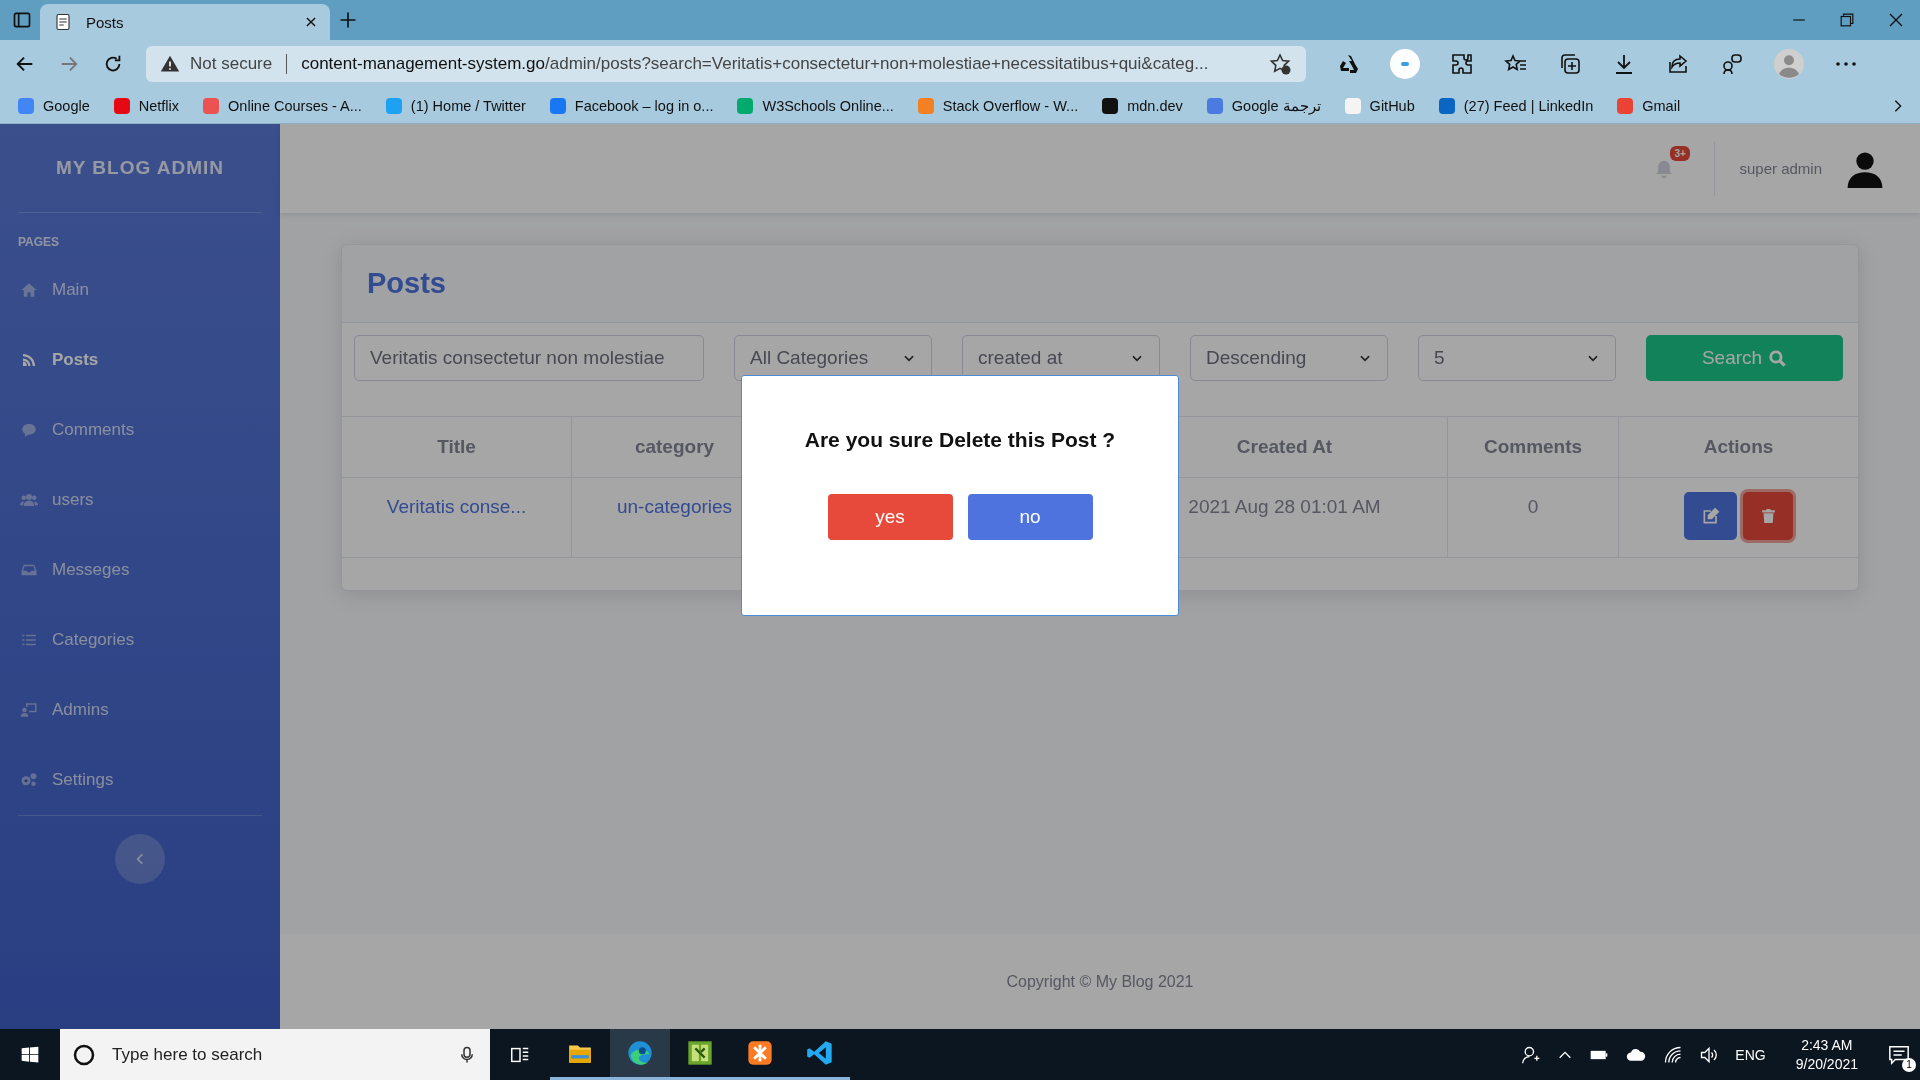  I want to click on new-tab-icon, so click(348, 20).